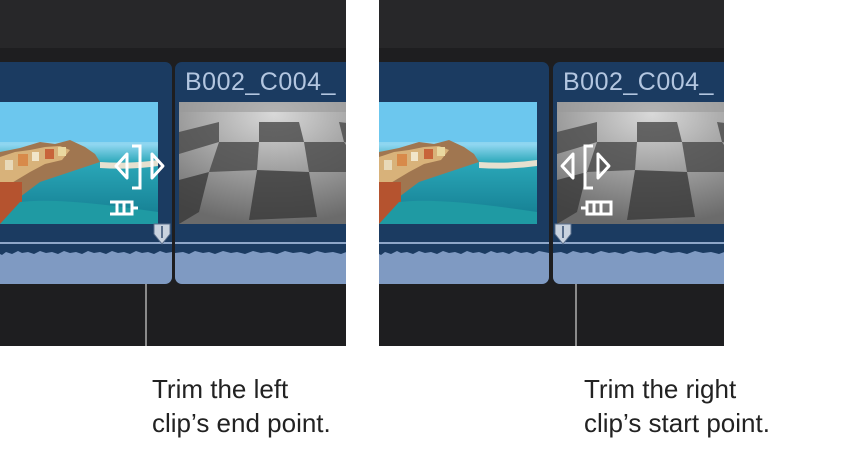 The width and height of the screenshot is (854, 452). I want to click on right-callout: Trim the right clip’s start point., so click(714, 406).